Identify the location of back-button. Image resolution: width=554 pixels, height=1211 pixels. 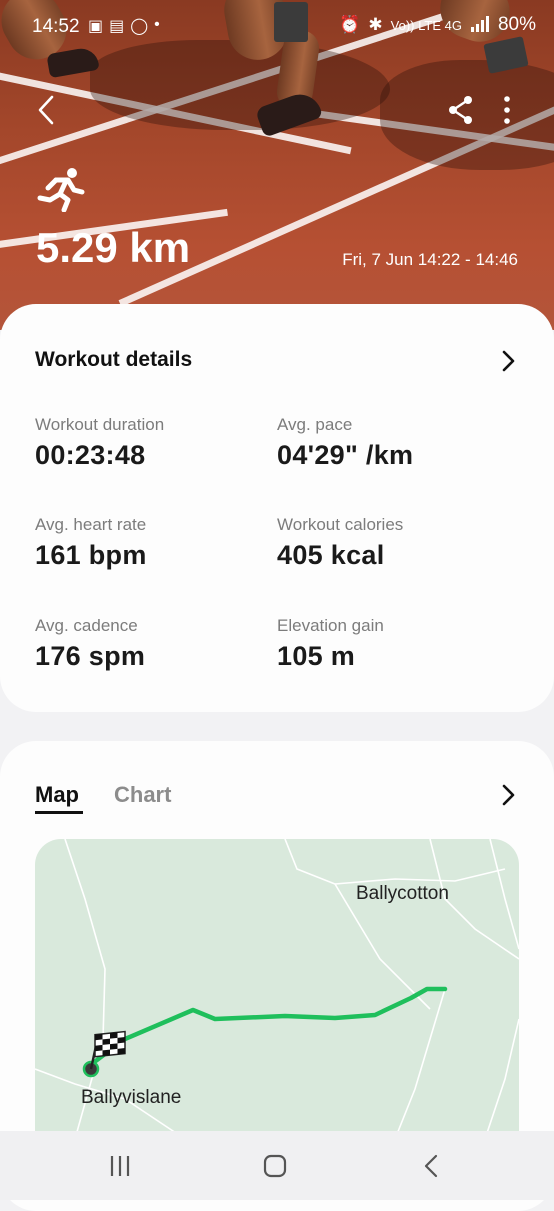
(47, 110).